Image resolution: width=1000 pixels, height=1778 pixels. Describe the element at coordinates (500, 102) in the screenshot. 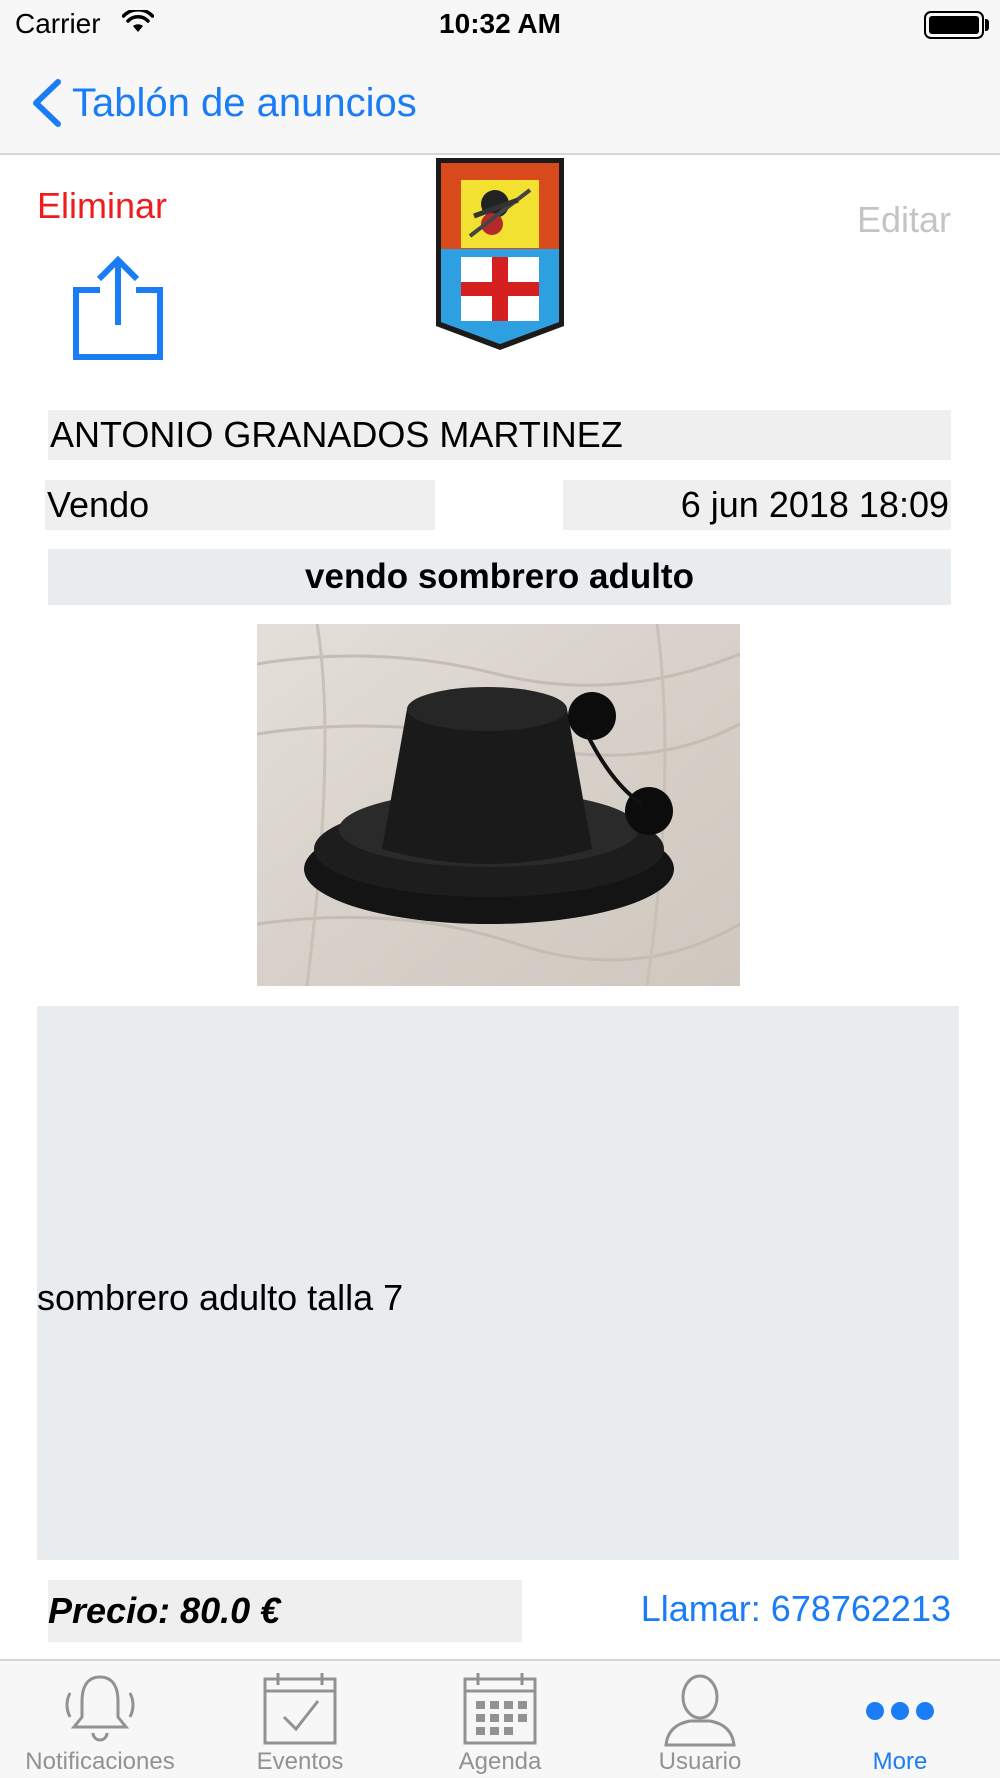

I see `navigation-bar: Tablón de anuncios` at that location.